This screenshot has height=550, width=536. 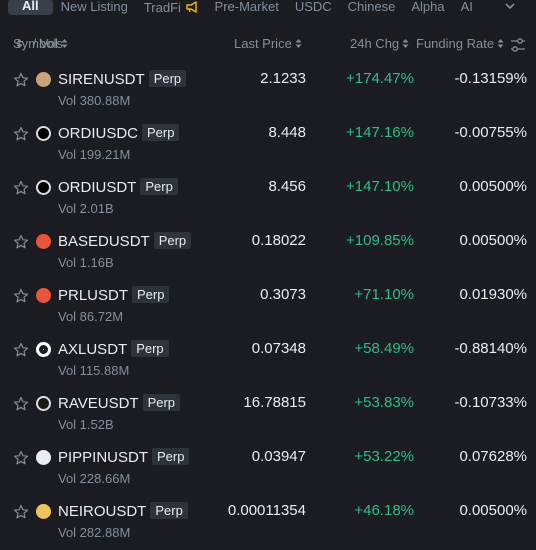 I want to click on change-percent: +147.10%, so click(x=380, y=186).